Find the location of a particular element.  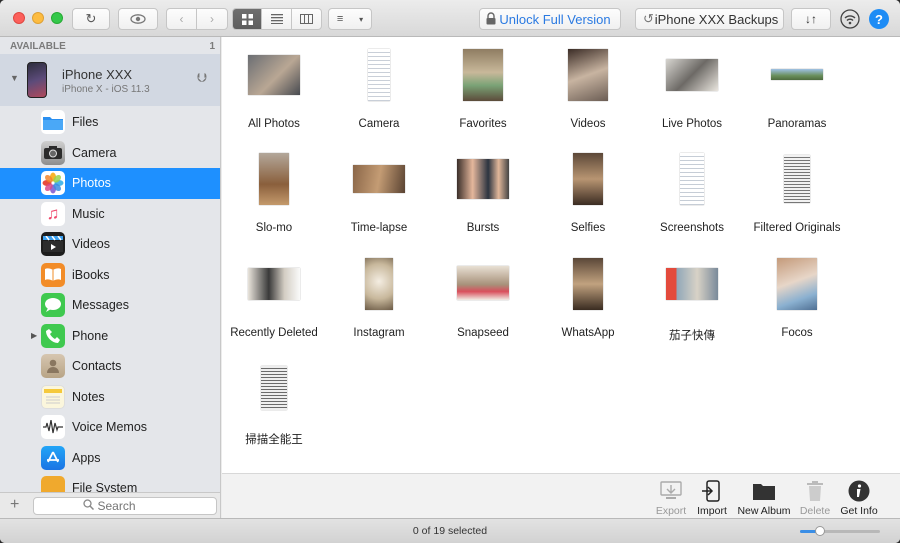

album-camera: Camera is located at coordinates (379, 99).